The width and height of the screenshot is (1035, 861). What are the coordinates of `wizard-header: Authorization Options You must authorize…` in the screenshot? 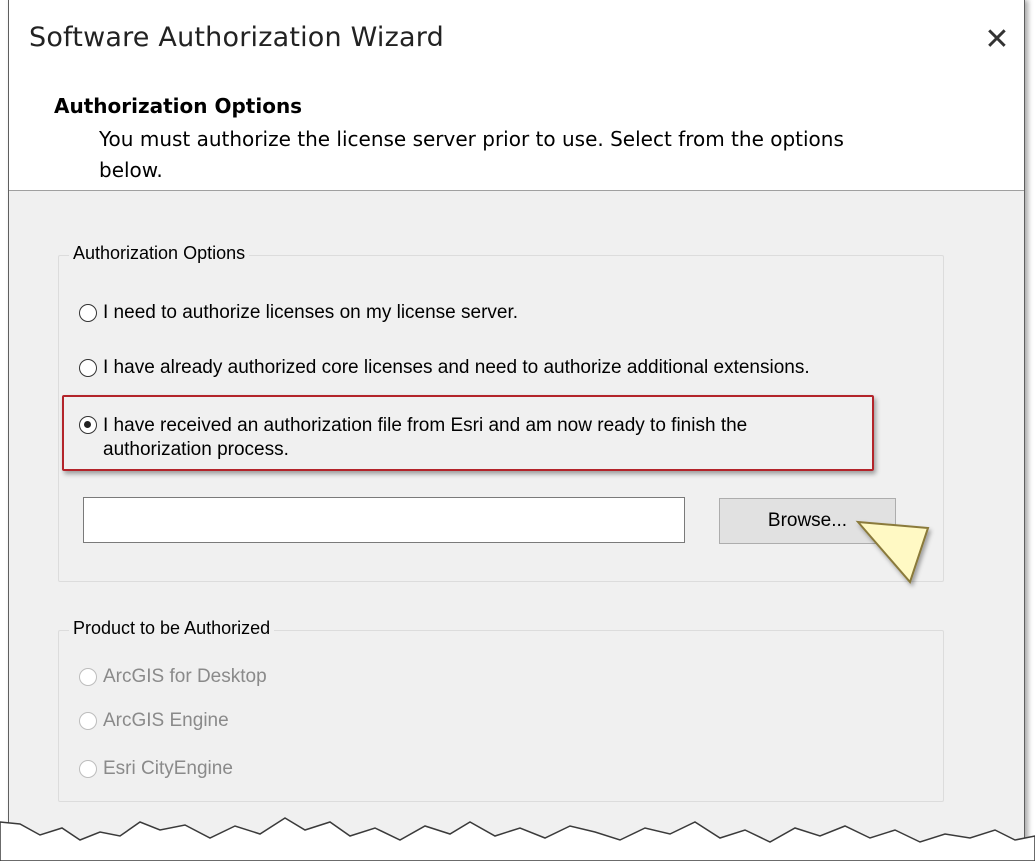 It's located at (516, 135).